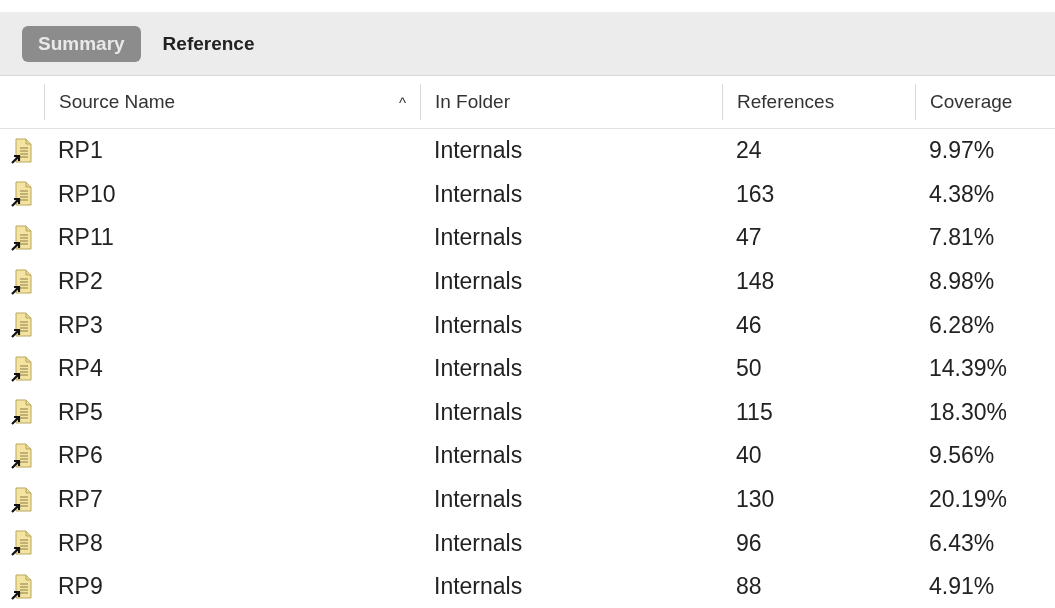 This screenshot has width=1055, height=608. What do you see at coordinates (402, 102) in the screenshot?
I see `sort-indicator: ^` at bounding box center [402, 102].